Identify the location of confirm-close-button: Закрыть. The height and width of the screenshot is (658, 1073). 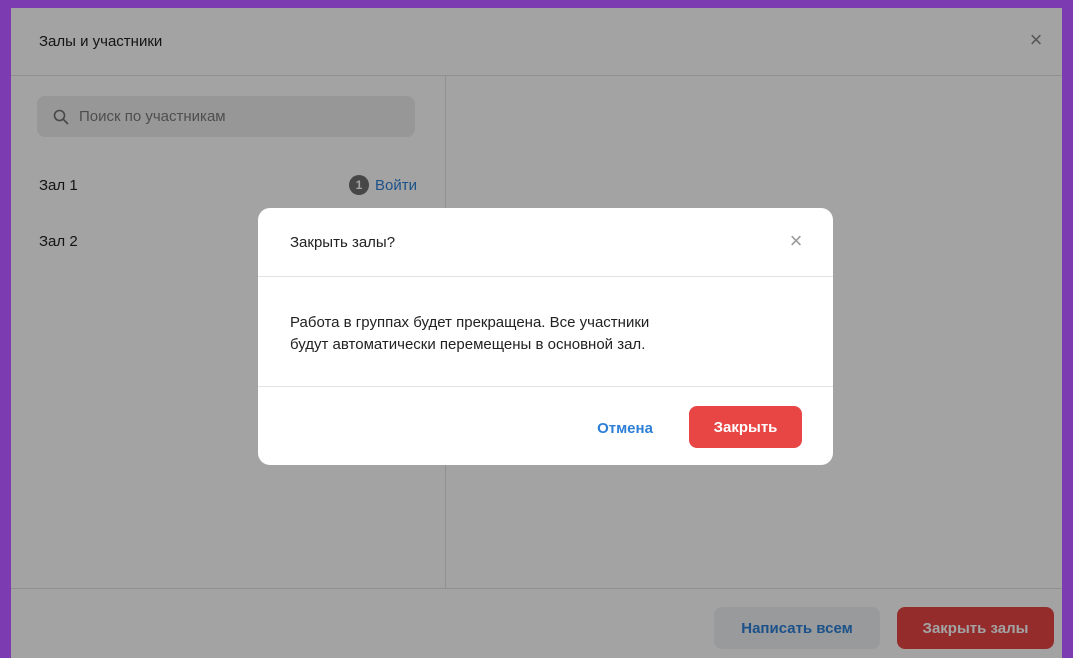
(745, 427).